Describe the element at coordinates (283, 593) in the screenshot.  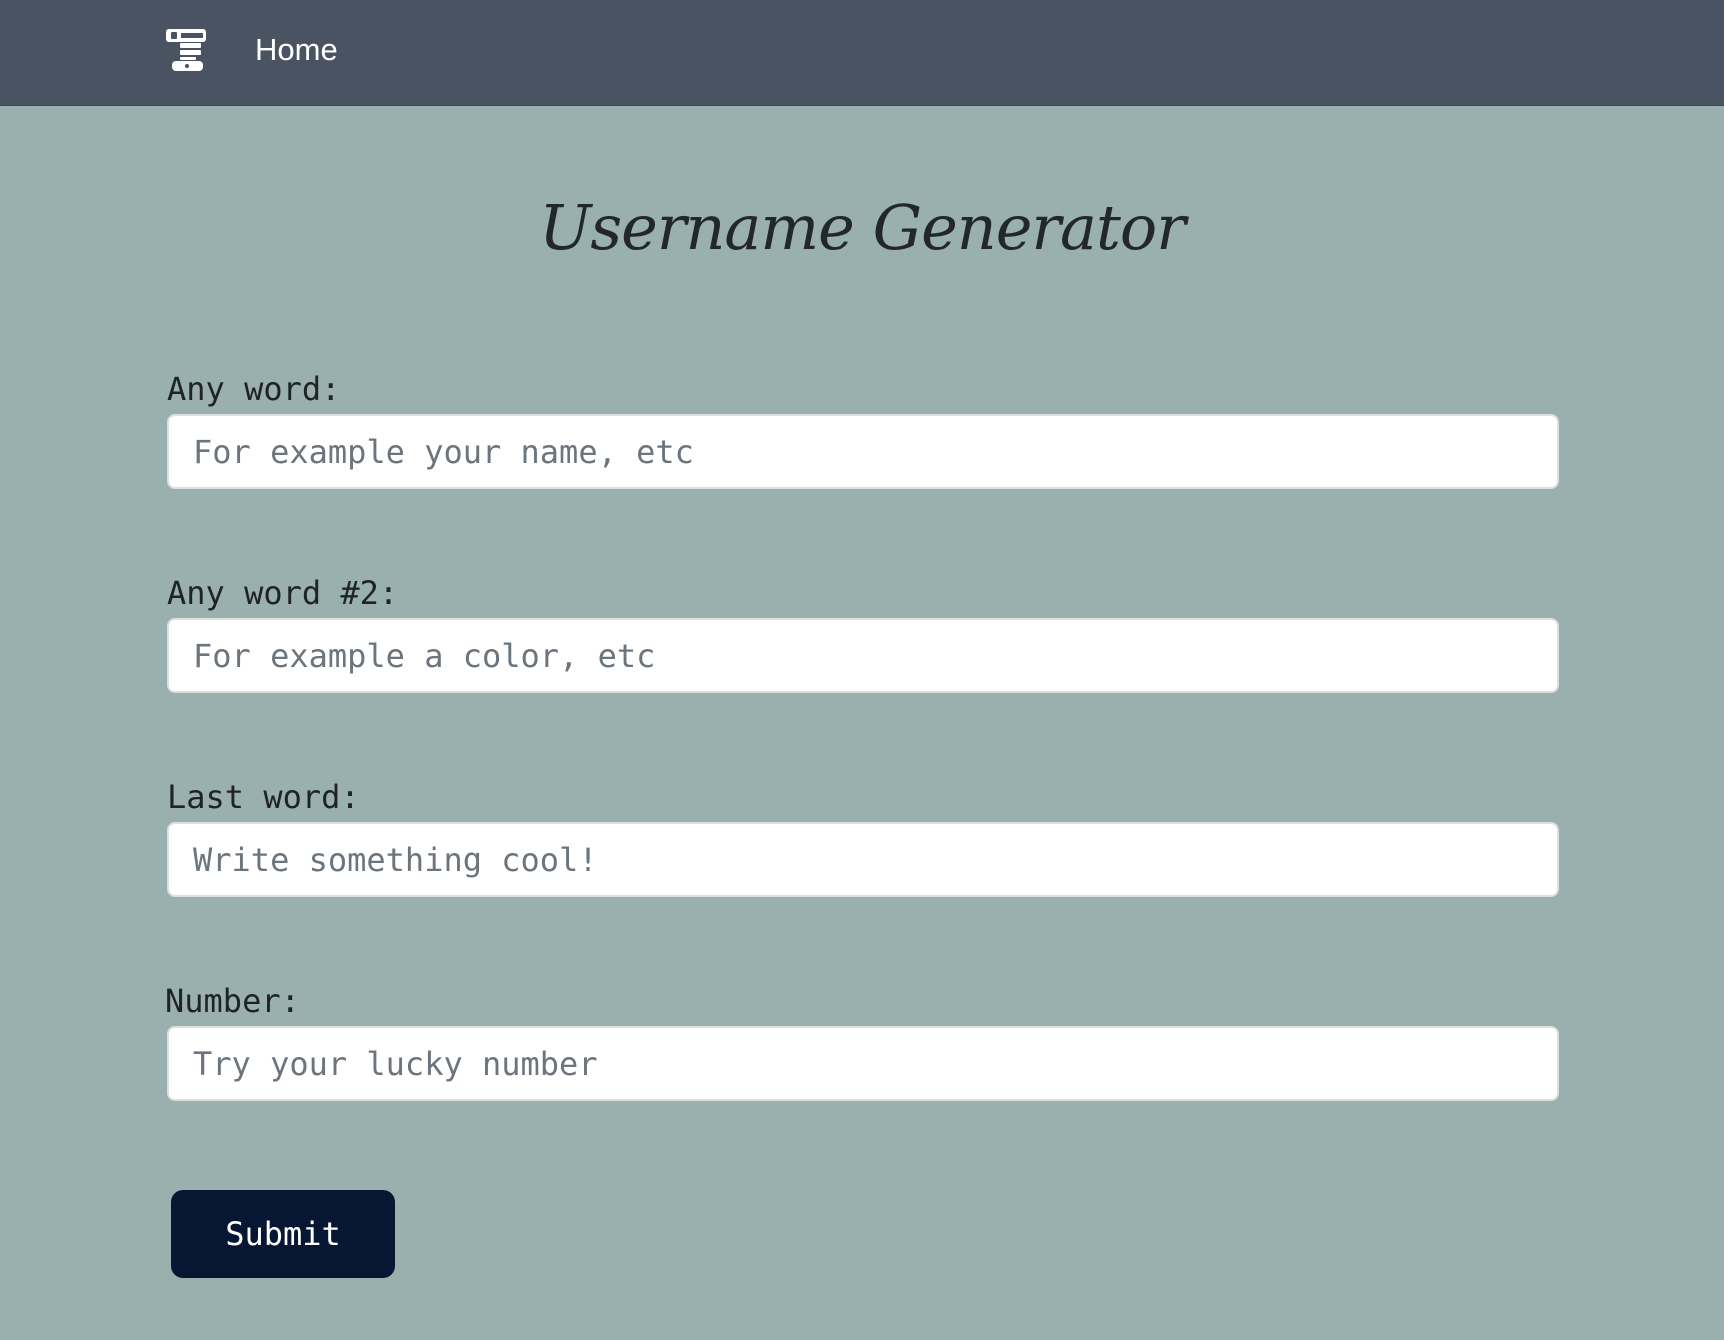
I see `any-word-2-label: Any word #2:` at that location.